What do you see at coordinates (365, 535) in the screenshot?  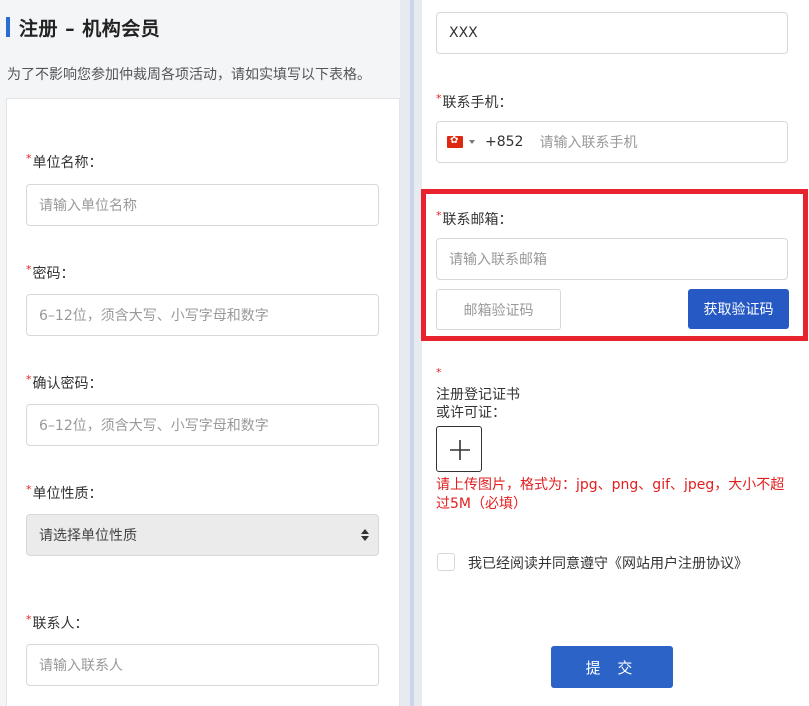 I see `select-arrows-icon` at bounding box center [365, 535].